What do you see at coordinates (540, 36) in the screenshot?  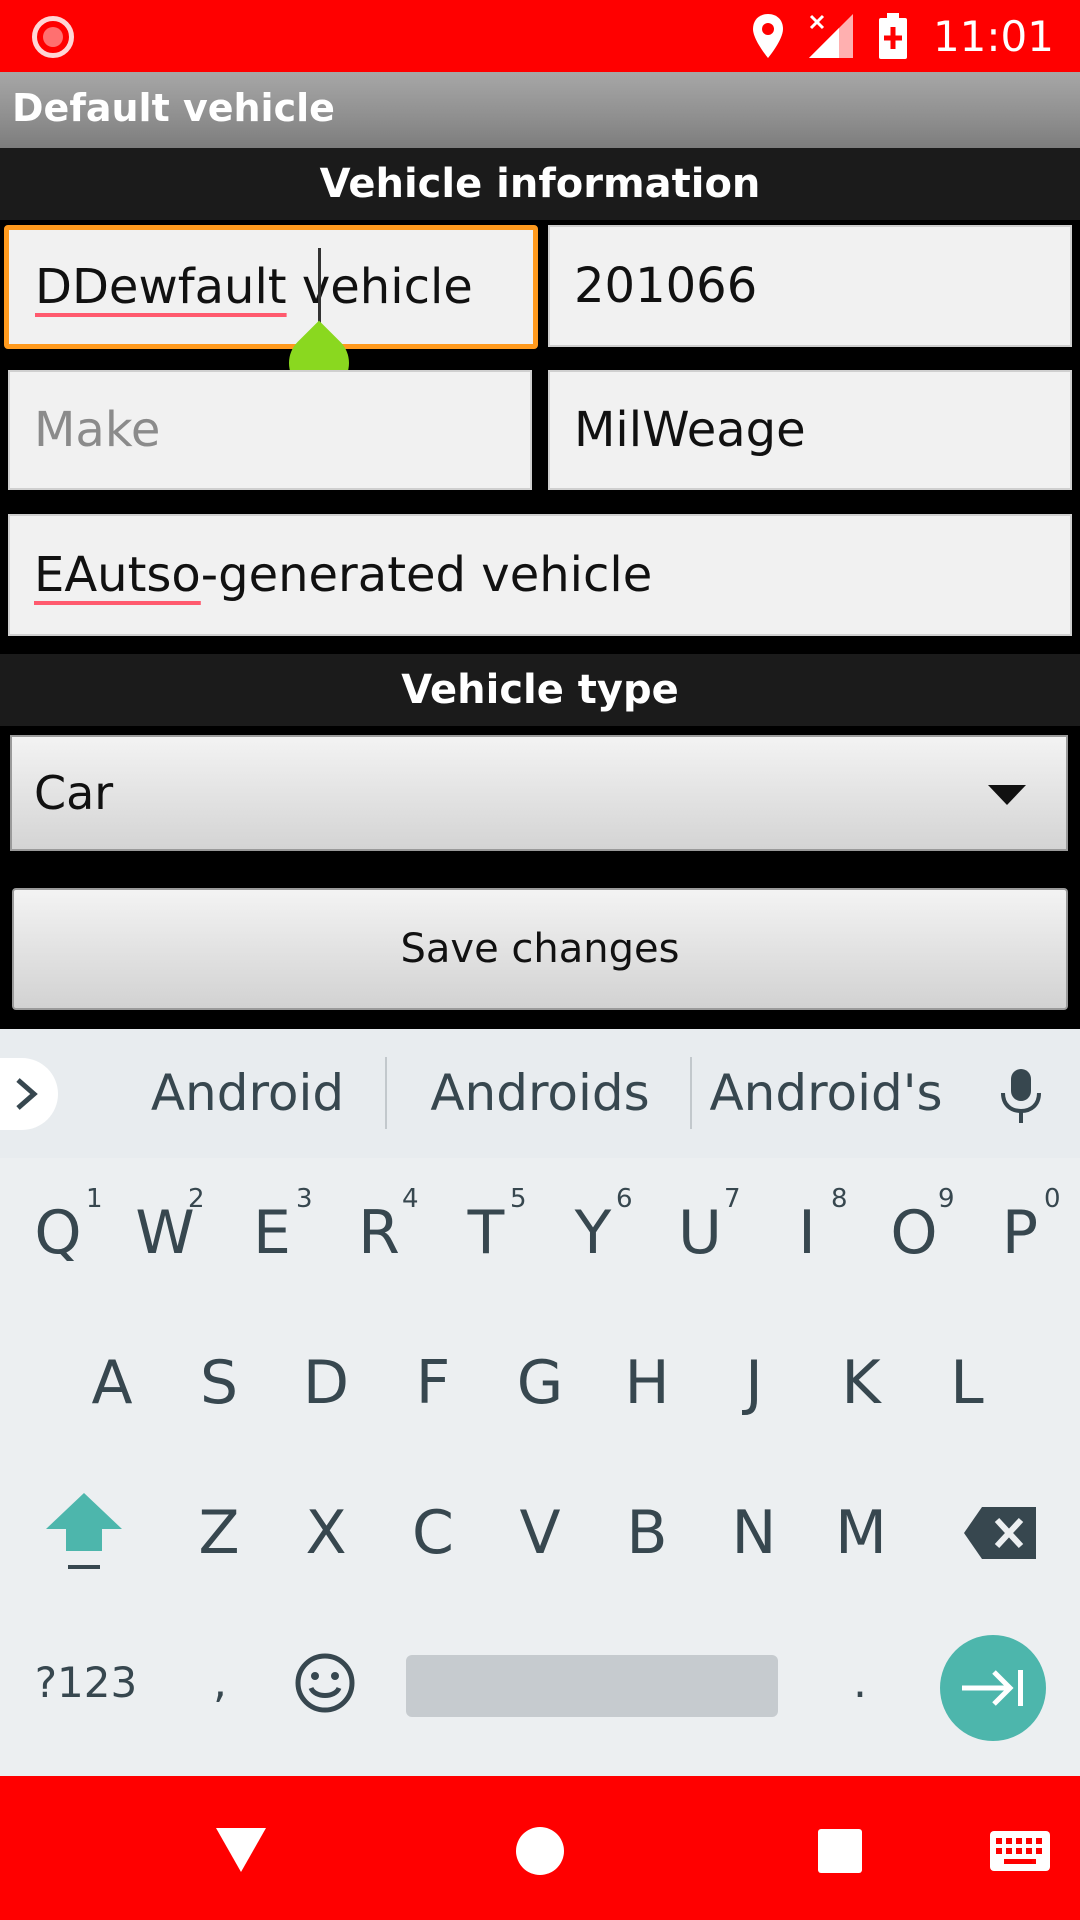 I see `status-bar: 11:01` at bounding box center [540, 36].